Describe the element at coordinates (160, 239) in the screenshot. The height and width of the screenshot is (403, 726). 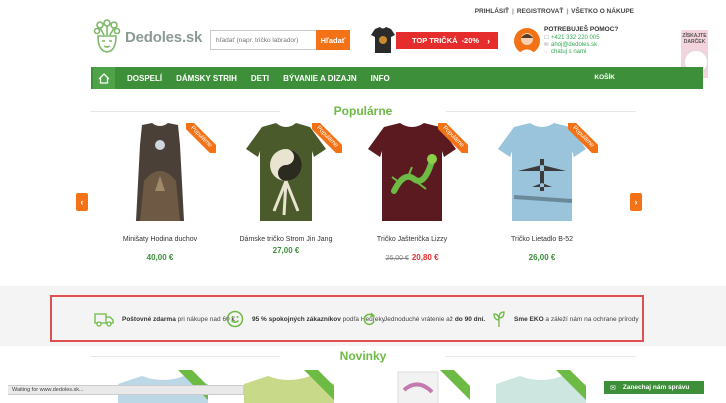
I see `product-name: Minišaty Hodina duchov` at that location.